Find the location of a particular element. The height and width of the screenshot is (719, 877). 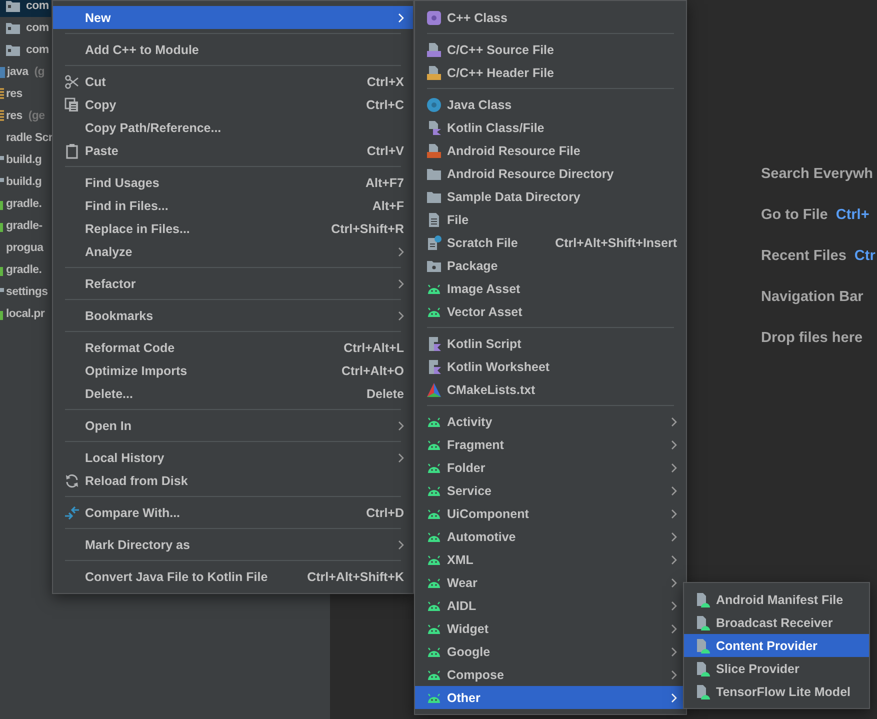

menu-item: Delete... Delete is located at coordinates (233, 393).